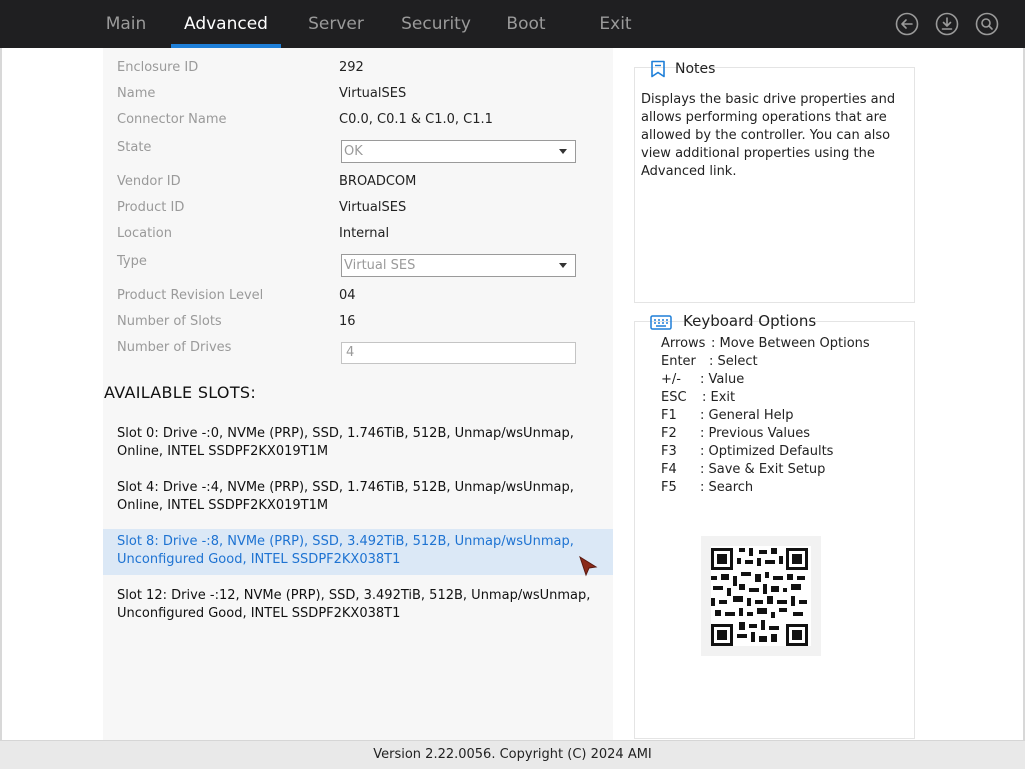 The width and height of the screenshot is (1025, 769). What do you see at coordinates (144, 233) in the screenshot?
I see `location-label: Location` at bounding box center [144, 233].